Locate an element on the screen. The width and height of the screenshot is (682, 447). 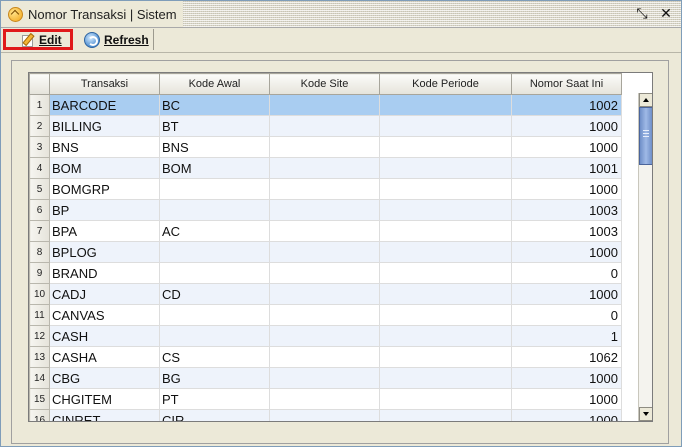
table-row: 13 CASHA CS 1062 is located at coordinates (325, 357).